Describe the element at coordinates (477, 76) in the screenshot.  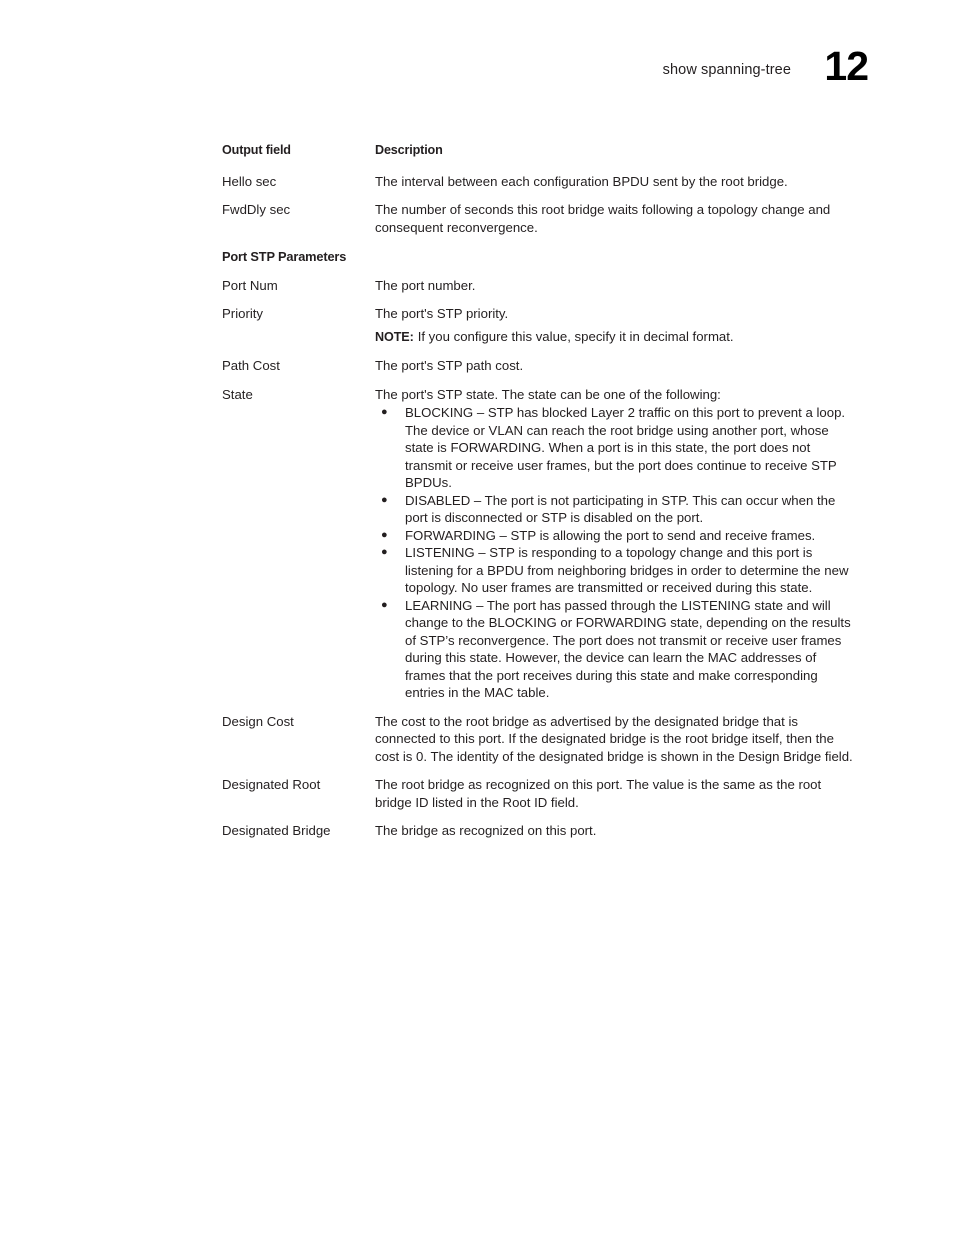
I see `running-head: show spanning-tree 12` at that location.